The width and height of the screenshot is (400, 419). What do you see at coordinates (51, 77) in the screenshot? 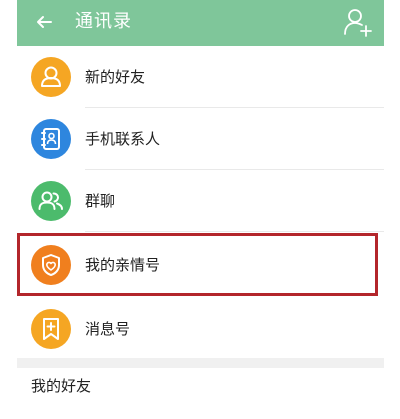
I see `user-icon` at bounding box center [51, 77].